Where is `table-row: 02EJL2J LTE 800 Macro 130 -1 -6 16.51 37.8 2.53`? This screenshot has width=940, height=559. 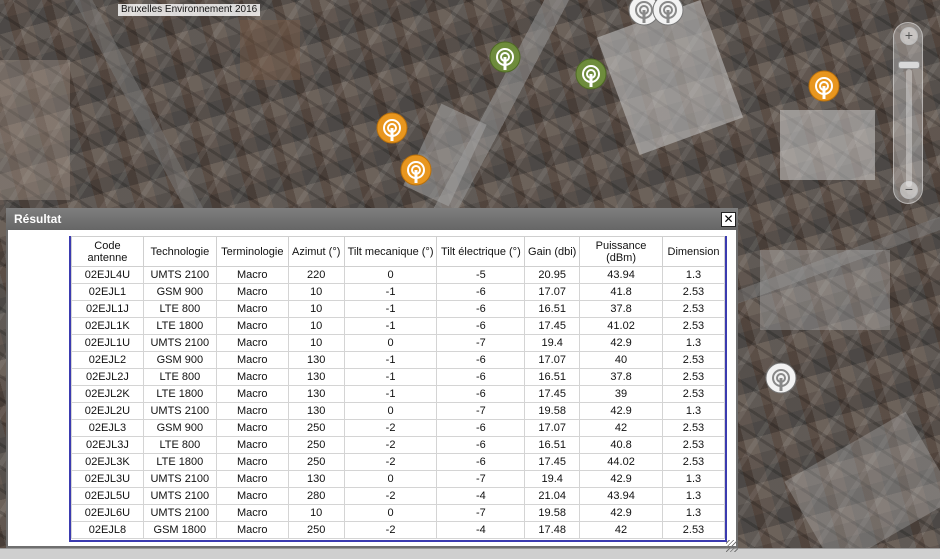
table-row: 02EJL2J LTE 800 Macro 130 -1 -6 16.51 37.8 2.53 is located at coordinates (398, 377).